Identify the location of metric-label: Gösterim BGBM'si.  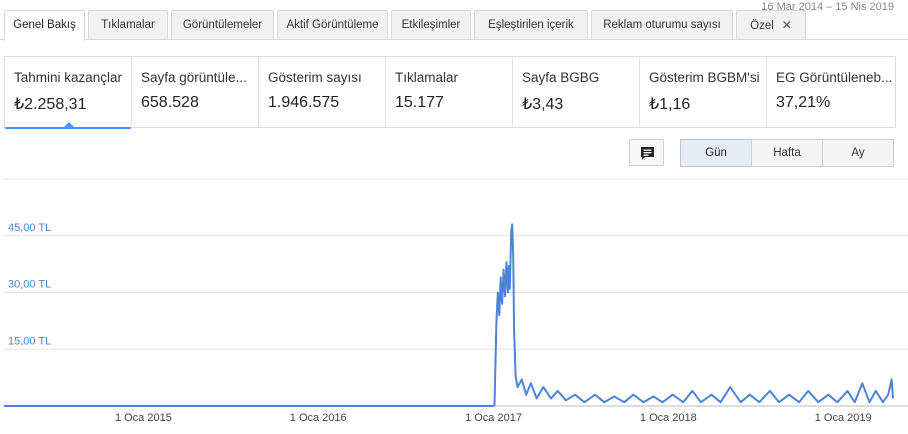
(704, 77).